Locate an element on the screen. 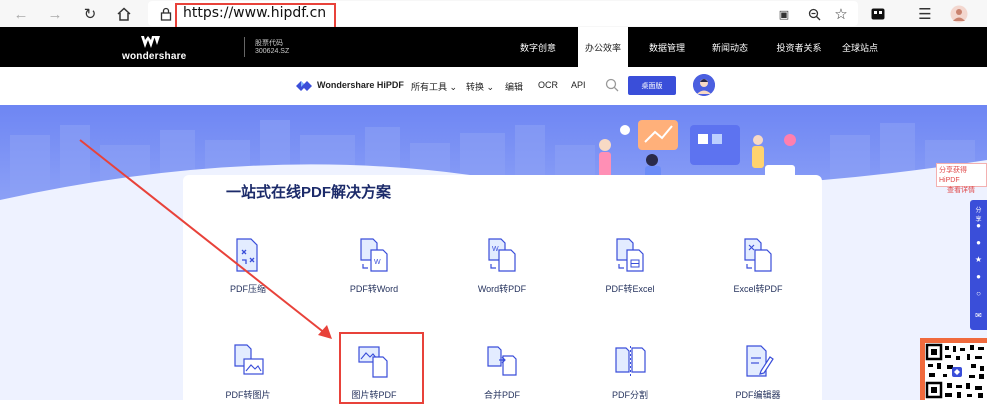  tool-label: 合并PDF is located at coordinates (501, 395).